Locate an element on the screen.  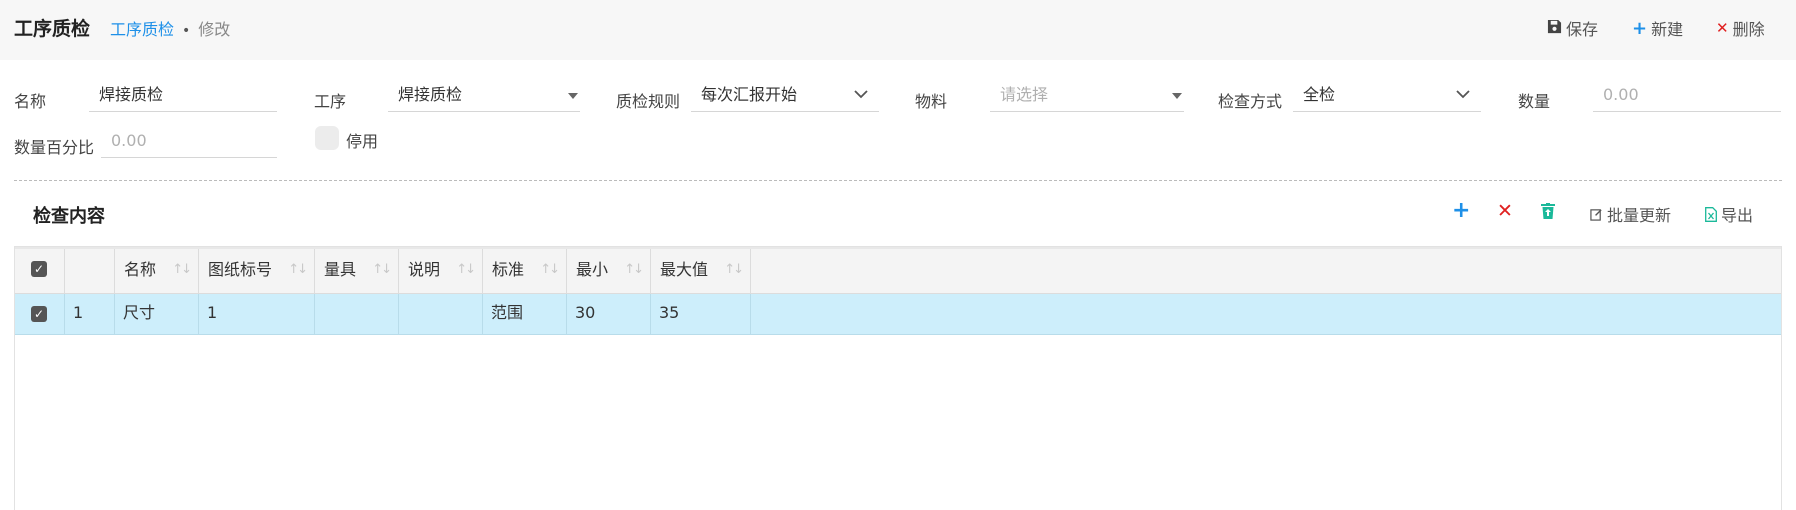
rule-label: 质检规则 is located at coordinates (648, 101).